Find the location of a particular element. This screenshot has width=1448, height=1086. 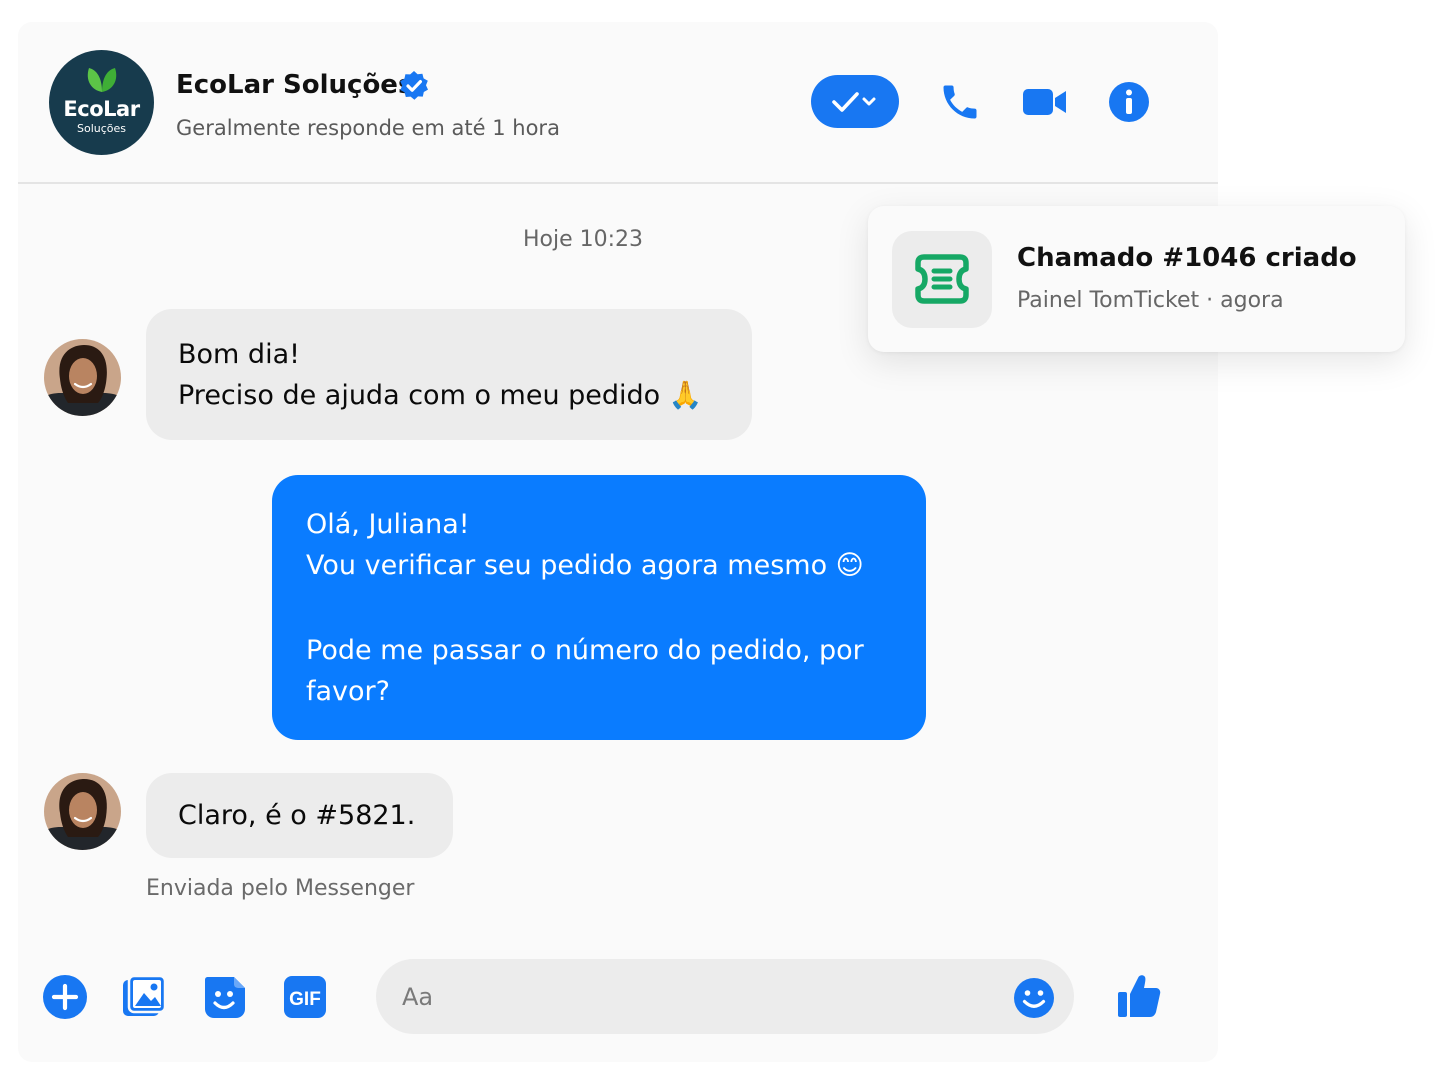

ticket-icon-container is located at coordinates (942, 279).